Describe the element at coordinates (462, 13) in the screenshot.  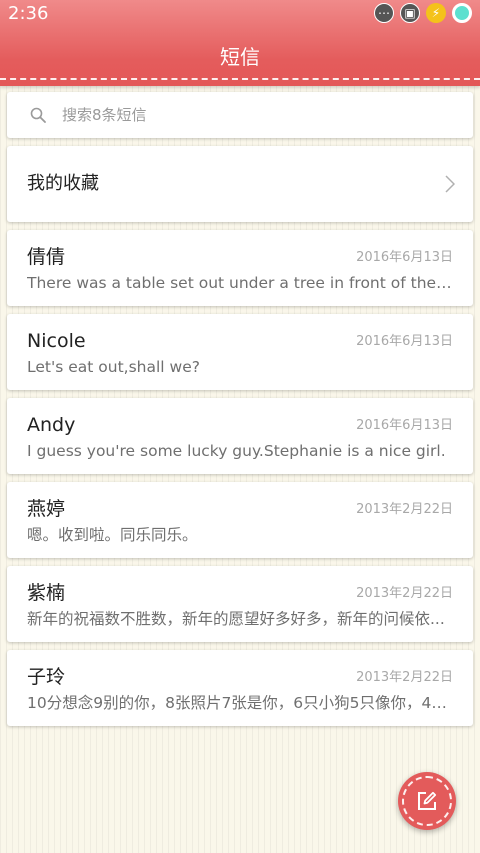
I see `ring-icon` at that location.